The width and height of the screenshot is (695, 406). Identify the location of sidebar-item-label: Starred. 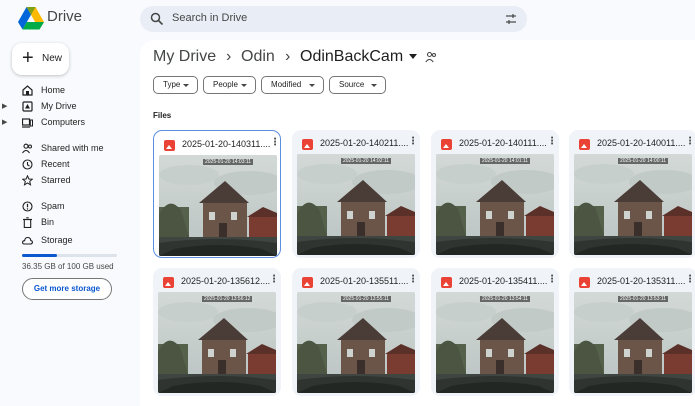
(56, 180).